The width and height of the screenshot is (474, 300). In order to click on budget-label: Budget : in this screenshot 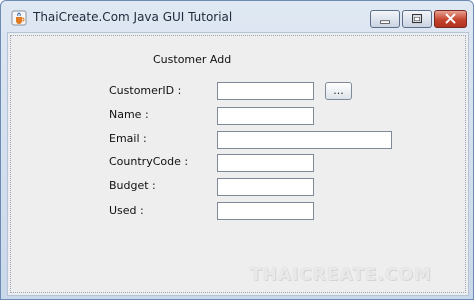, I will do `click(132, 185)`.